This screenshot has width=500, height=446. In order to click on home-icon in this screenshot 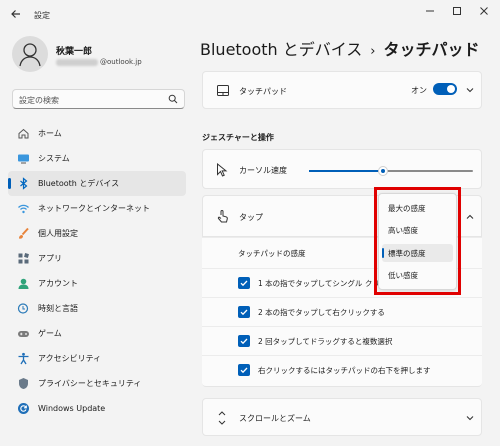, I will do `click(23, 134)`.